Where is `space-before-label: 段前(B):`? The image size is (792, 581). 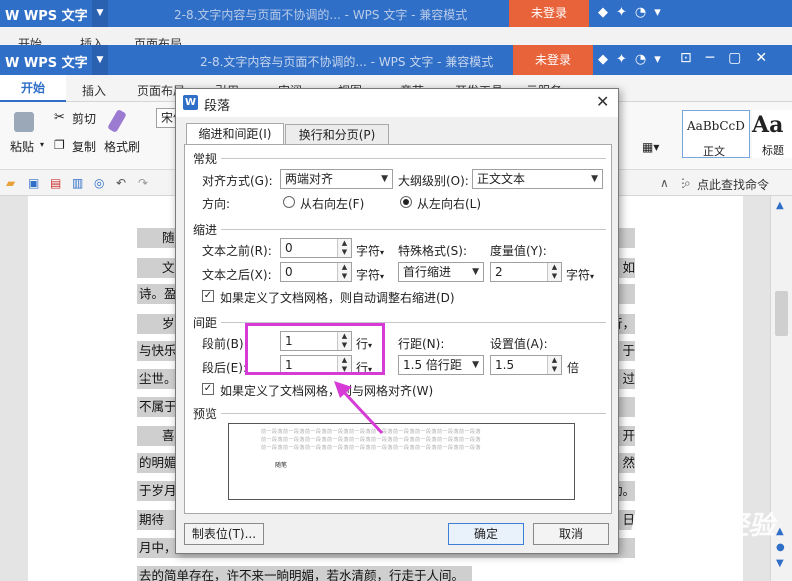 space-before-label: 段前(B): is located at coordinates (225, 344).